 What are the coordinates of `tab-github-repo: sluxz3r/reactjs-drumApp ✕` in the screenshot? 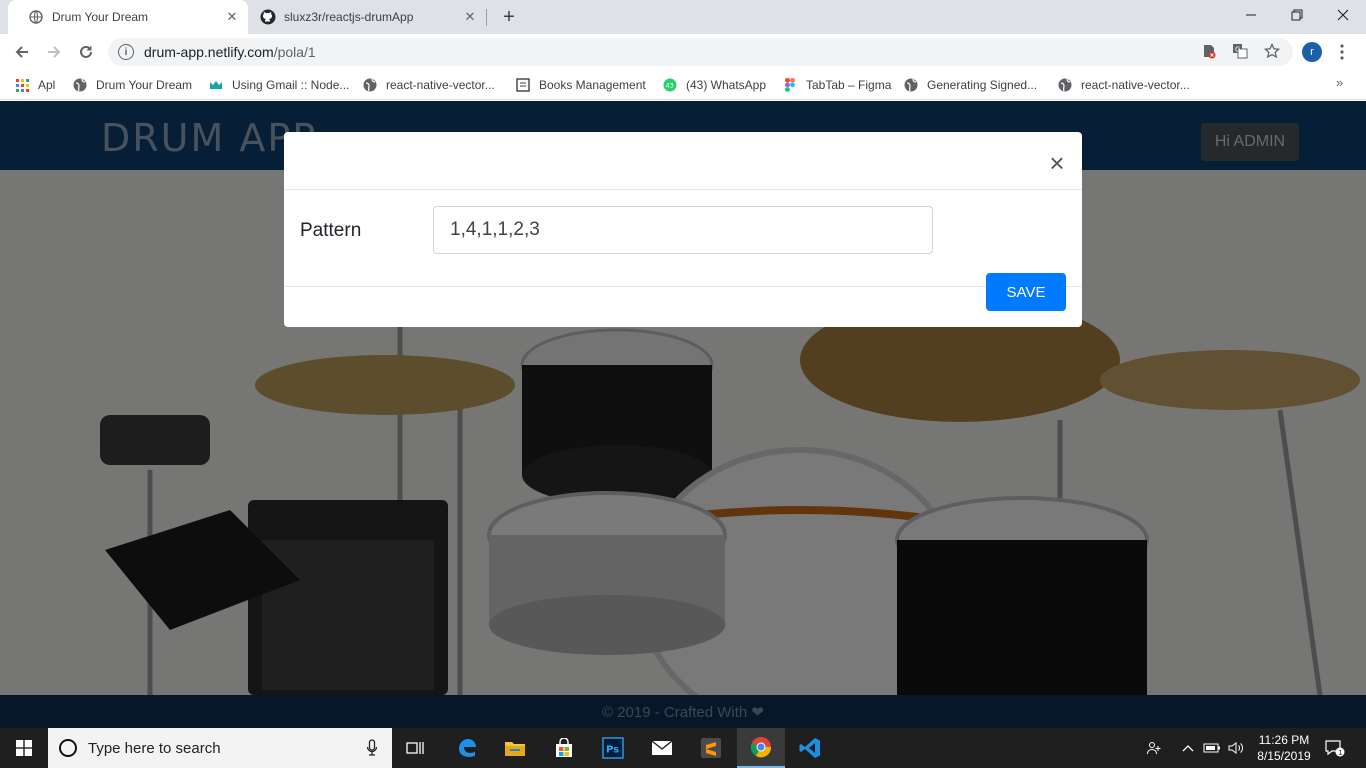 It's located at (363, 17).